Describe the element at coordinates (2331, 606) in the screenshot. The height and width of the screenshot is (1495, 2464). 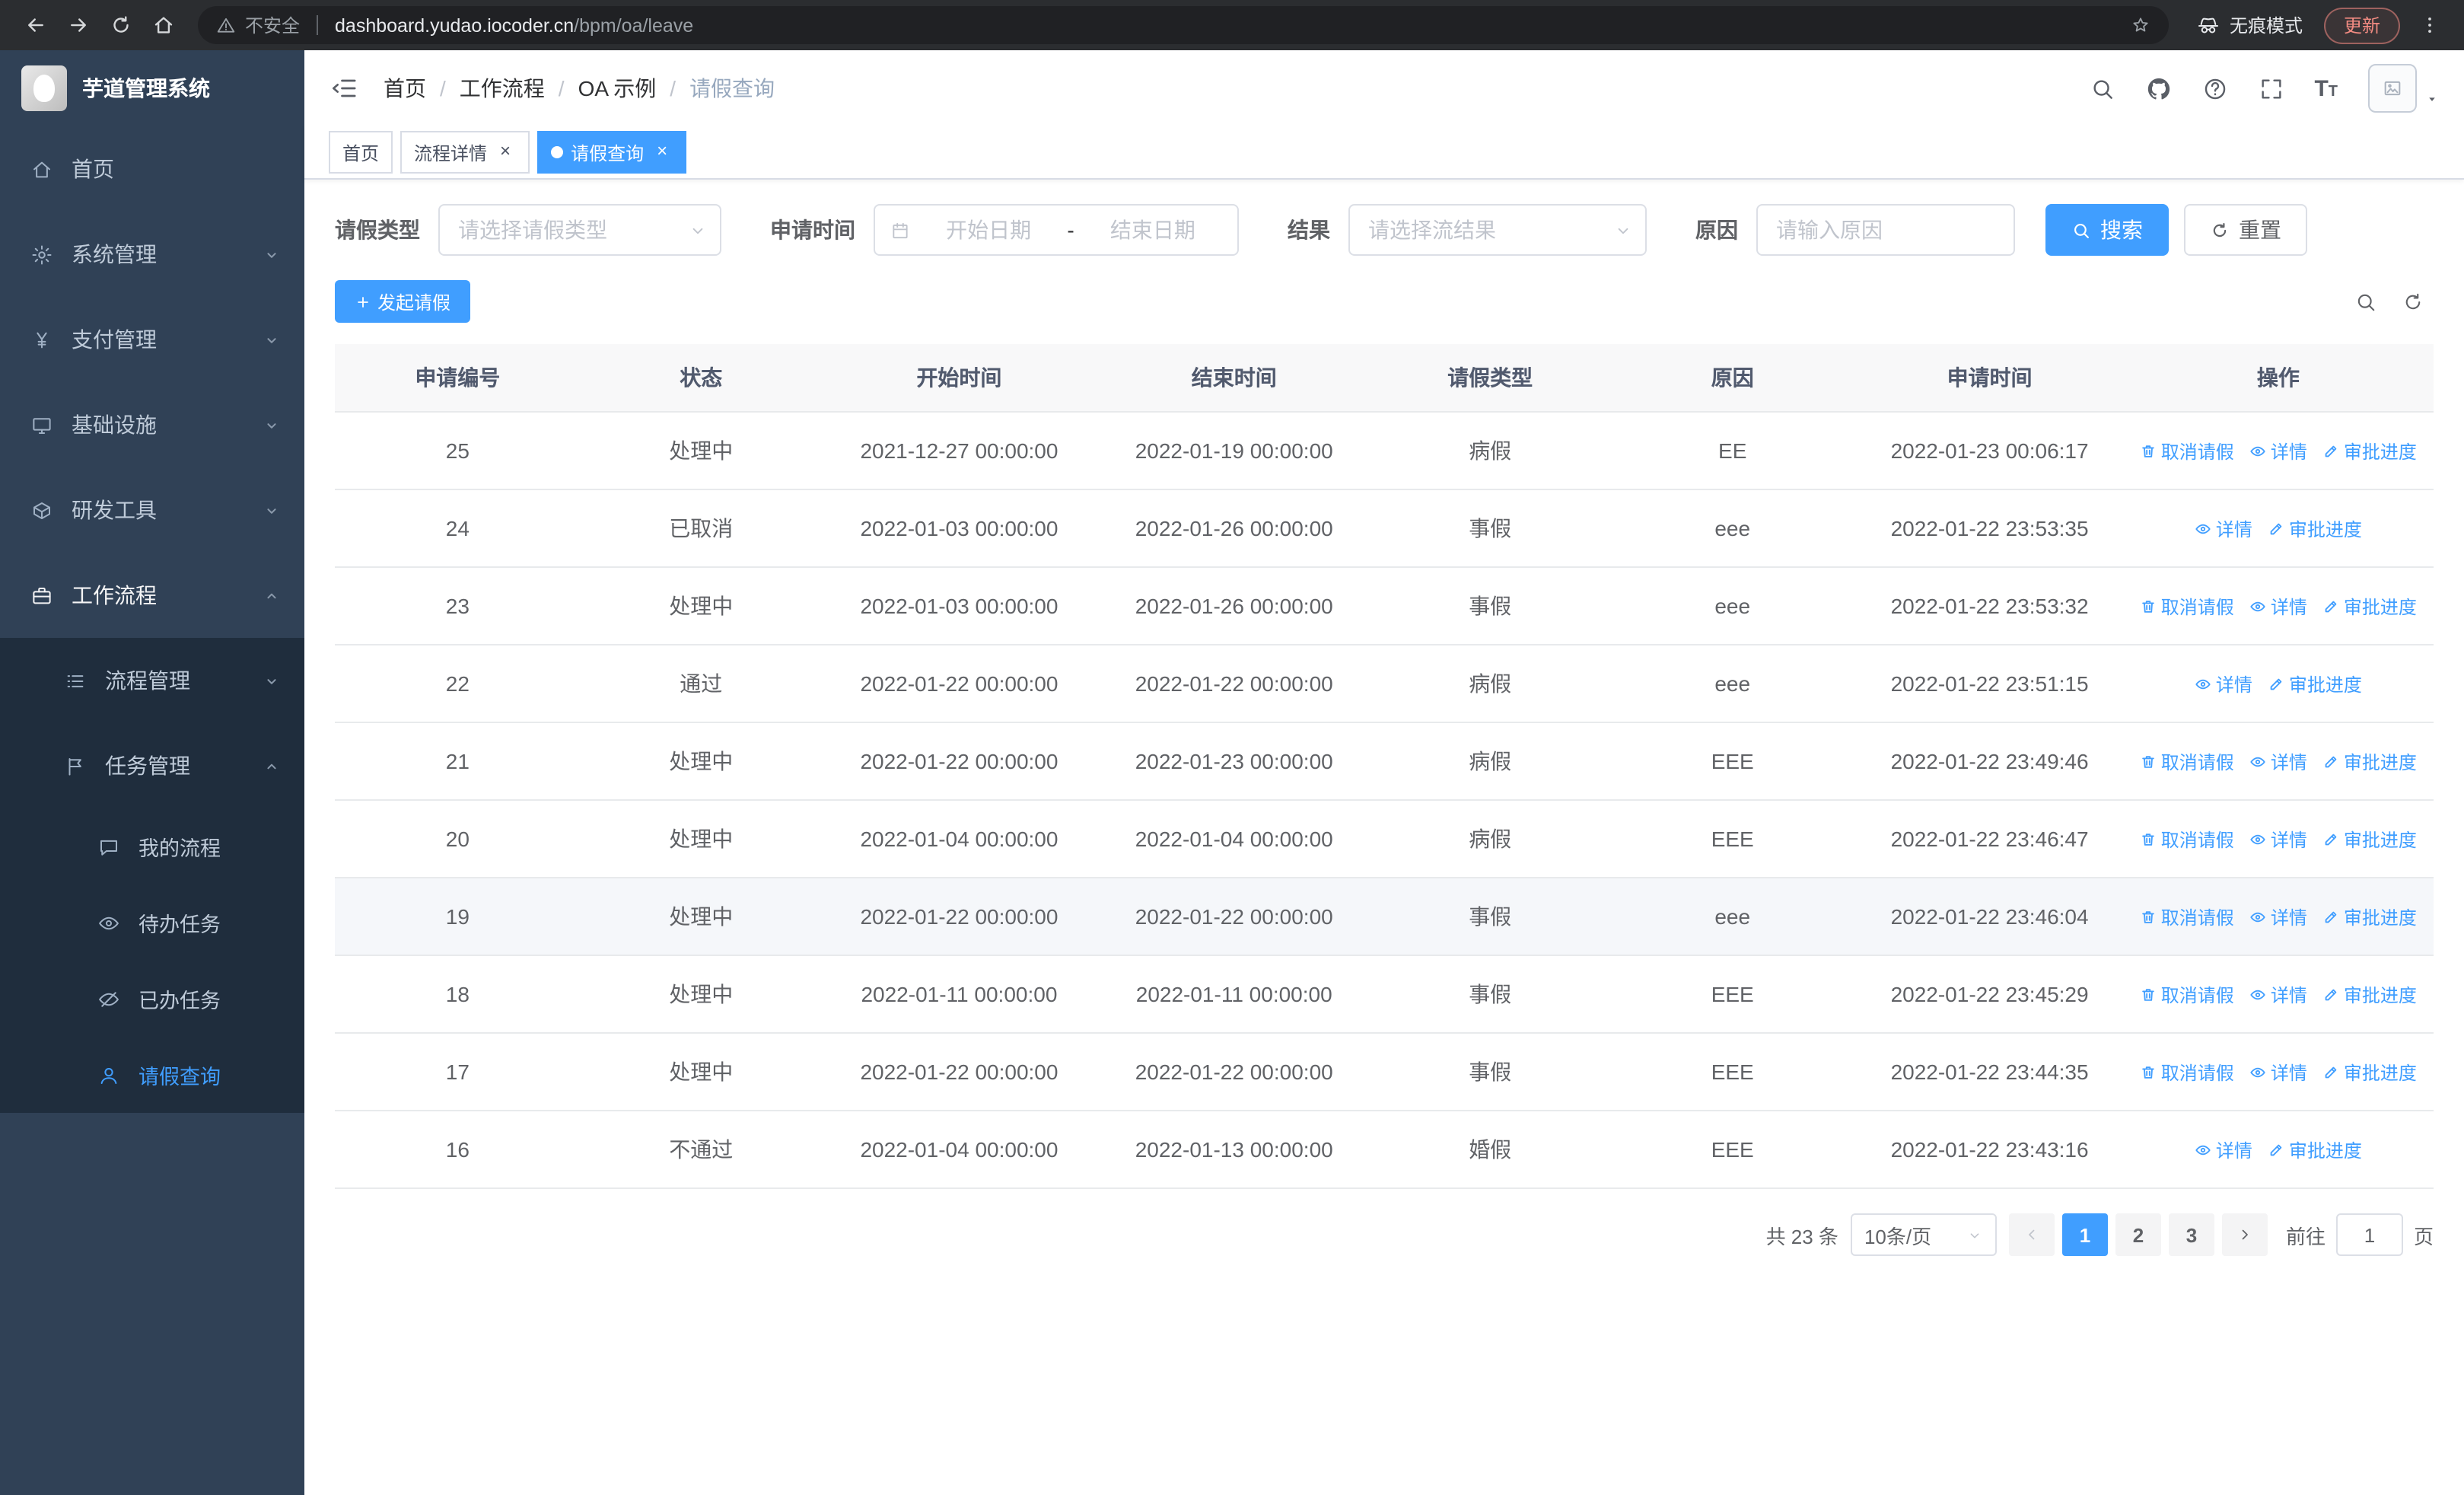
I see `progress-icon` at that location.